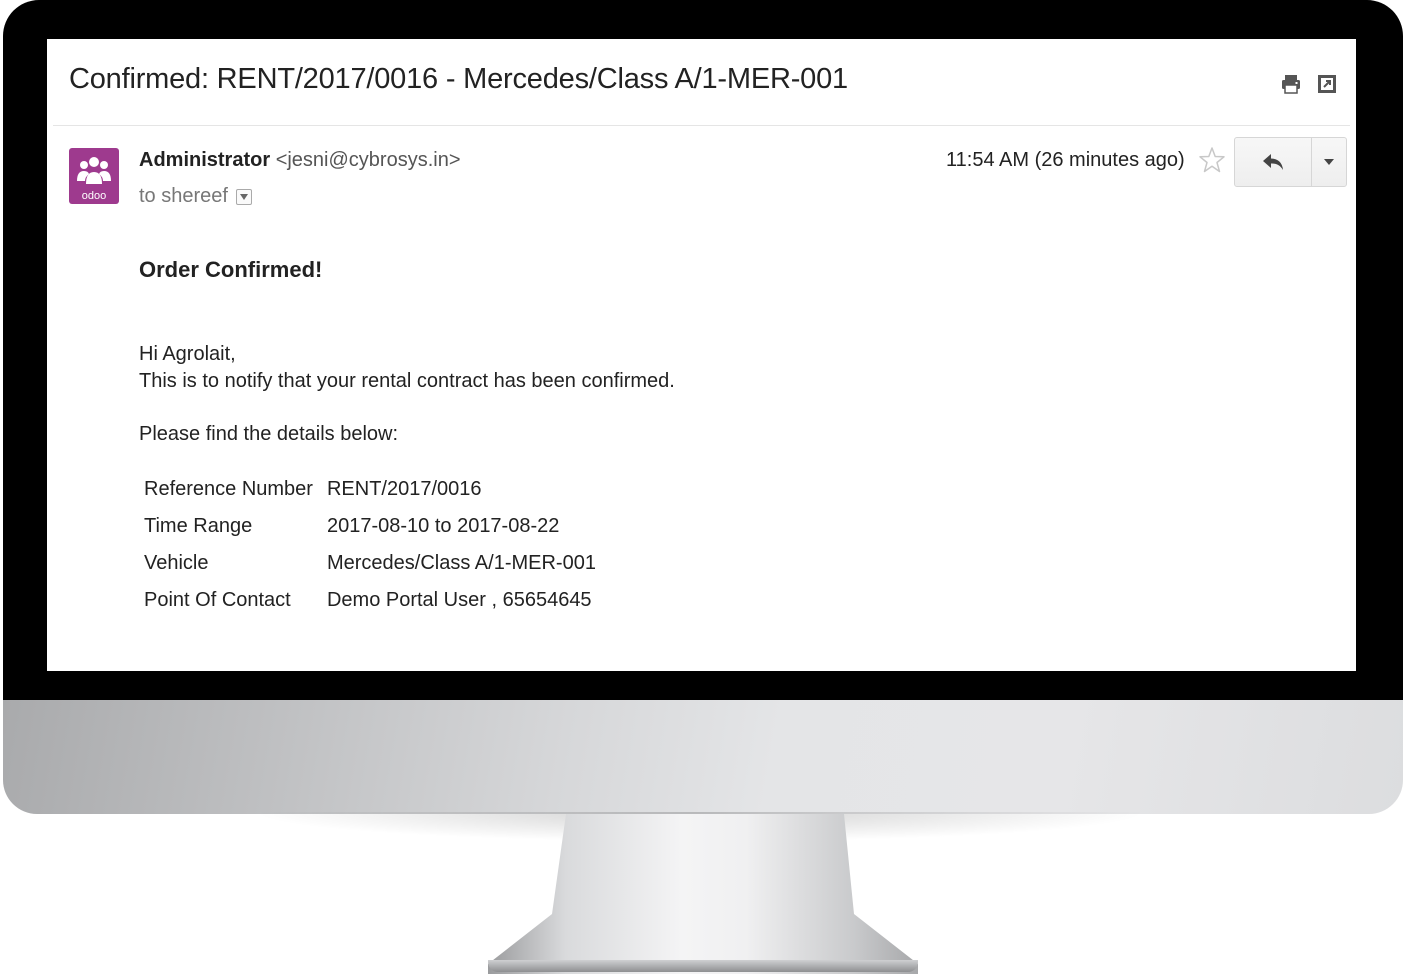 The height and width of the screenshot is (978, 1406). I want to click on table-row: Time Range 2017-08-10 to 2017-08-22, so click(375, 526).